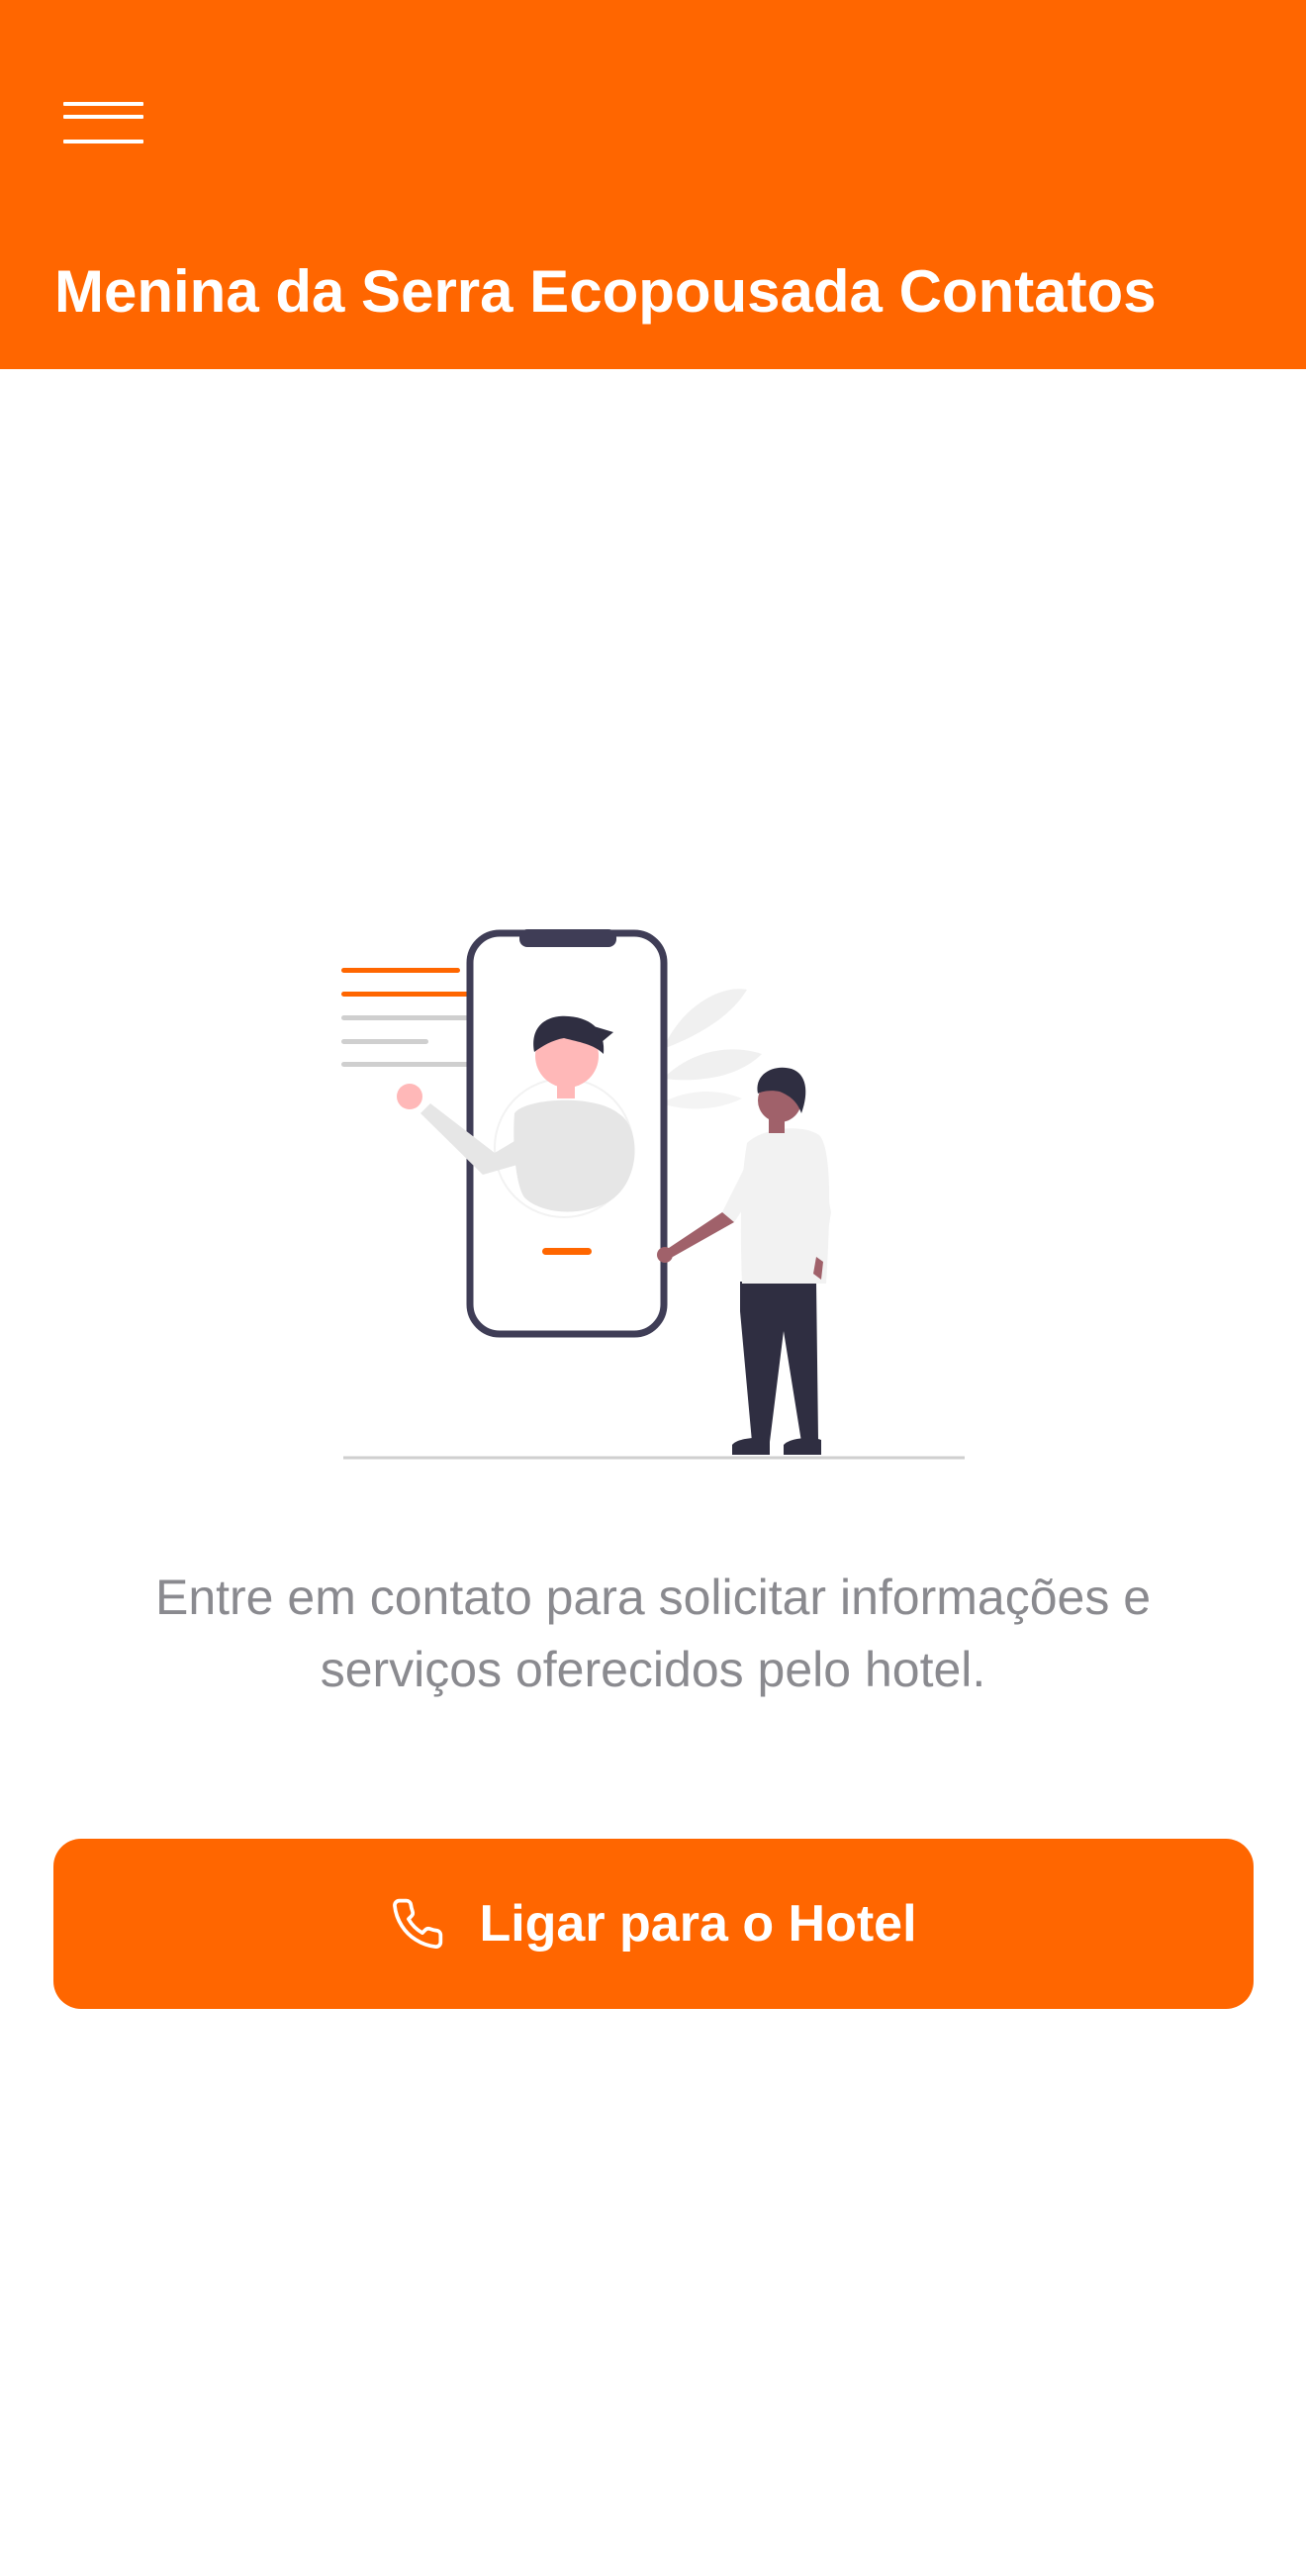 Image resolution: width=1306 pixels, height=2576 pixels. What do you see at coordinates (653, 1190) in the screenshot?
I see `contact-phone-illustration` at bounding box center [653, 1190].